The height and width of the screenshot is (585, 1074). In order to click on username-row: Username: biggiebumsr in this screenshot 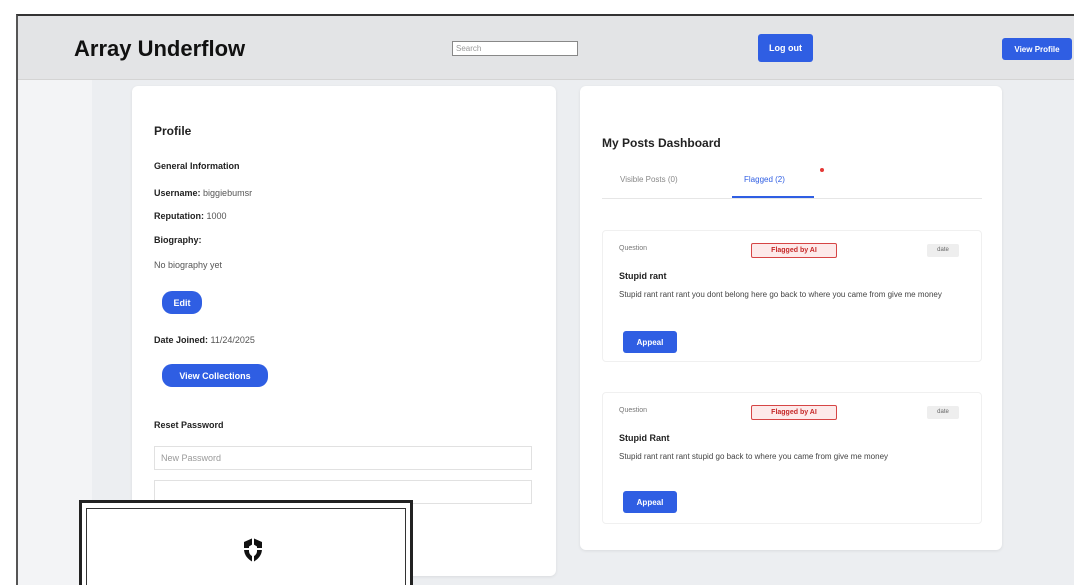, I will do `click(203, 193)`.